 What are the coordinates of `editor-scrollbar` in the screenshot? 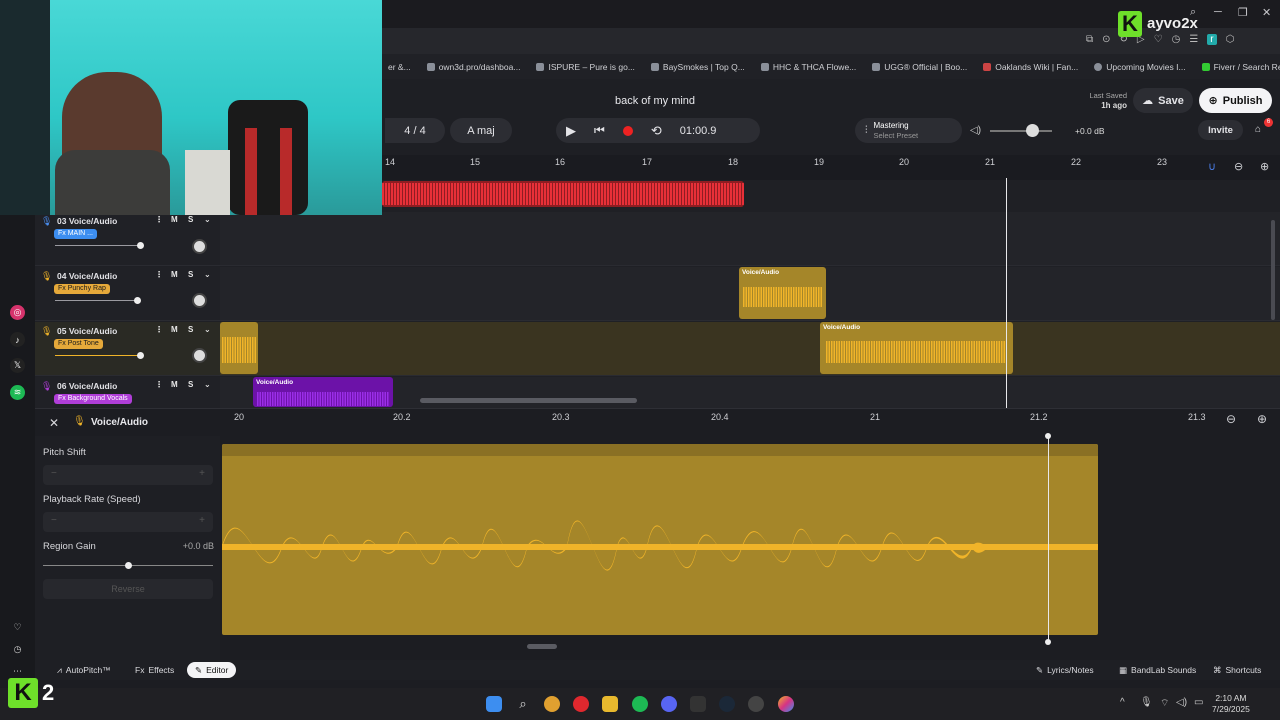 It's located at (542, 646).